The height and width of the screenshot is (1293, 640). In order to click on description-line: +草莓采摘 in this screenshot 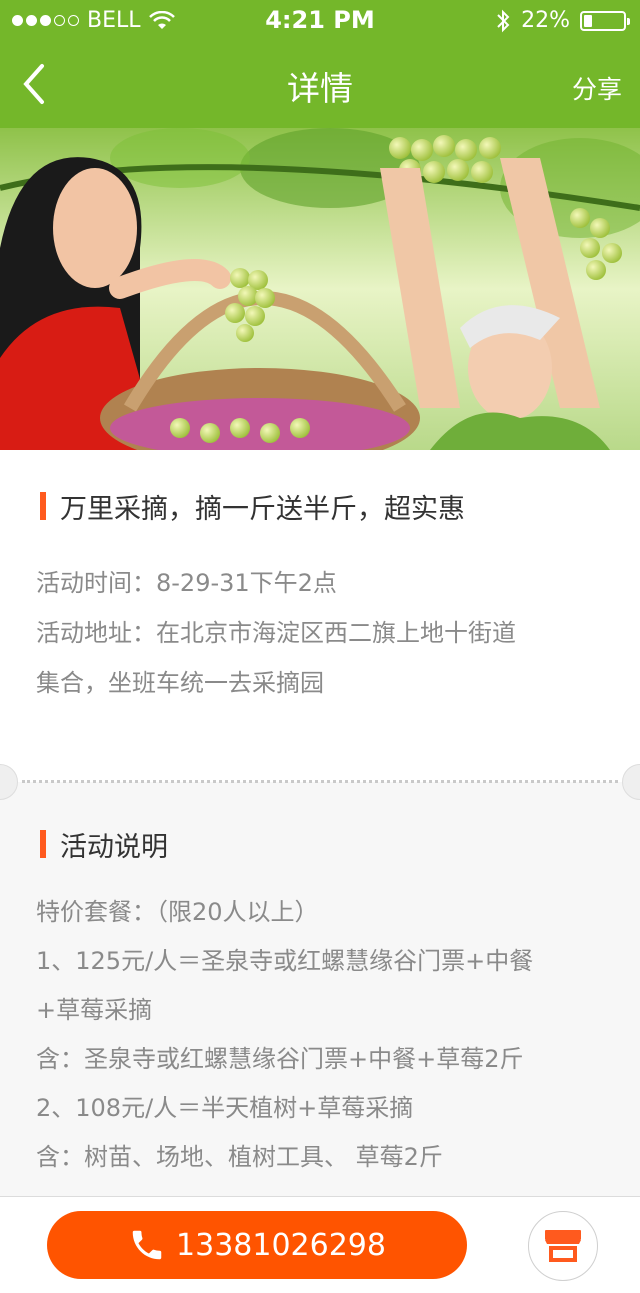, I will do `click(94, 1010)`.